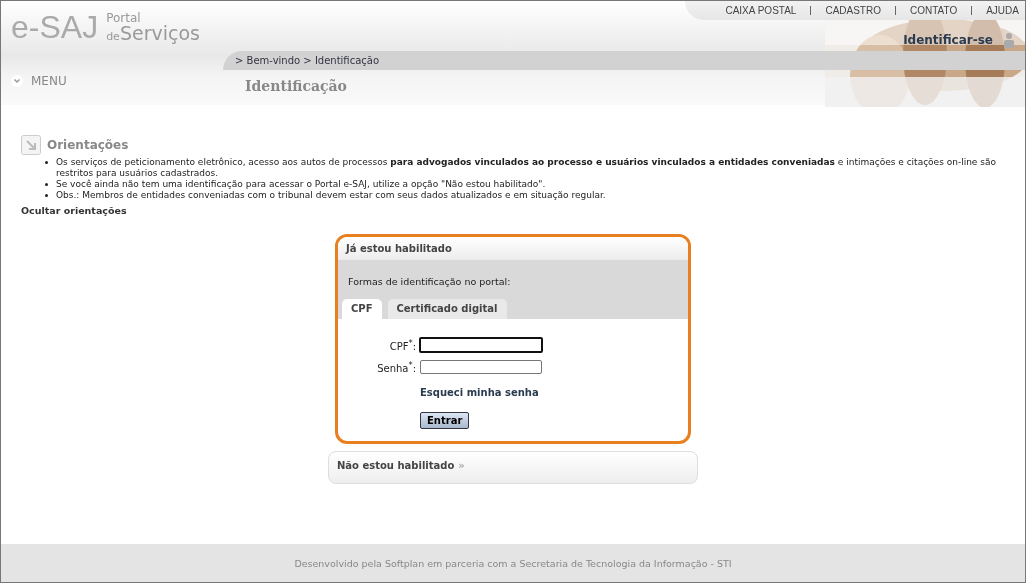  What do you see at coordinates (554, 392) in the screenshot?
I see `forgot-password-link: Esqueci minha senha` at bounding box center [554, 392].